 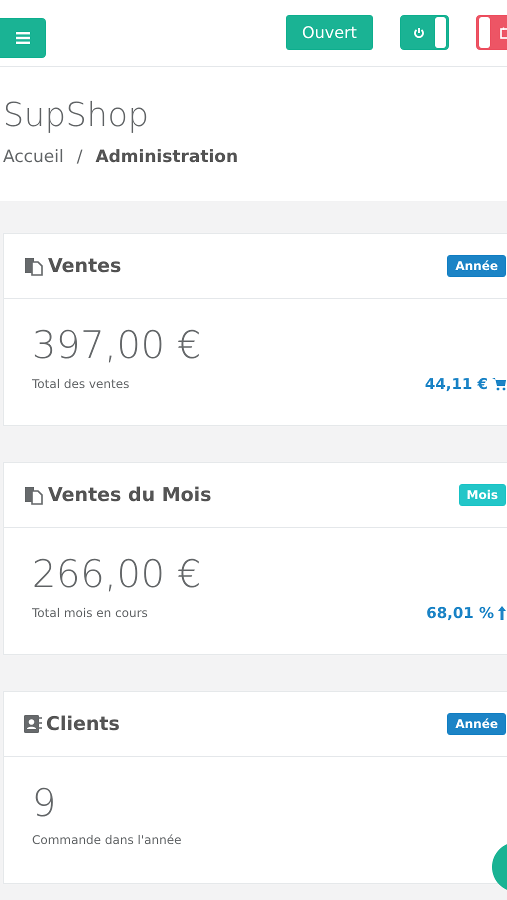 I want to click on period-badge: Mois, so click(x=482, y=495).